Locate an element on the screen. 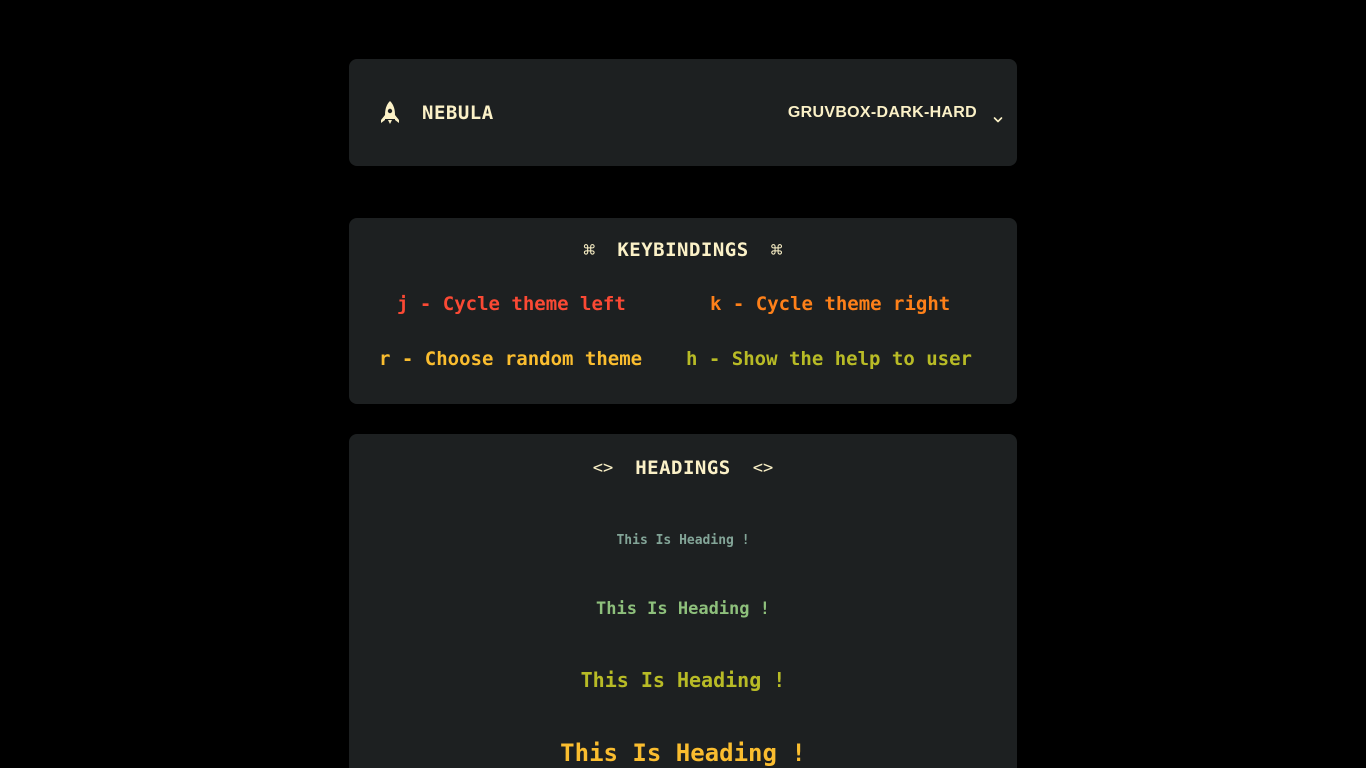 The image size is (1366, 768). heading-sample-4: This Is Heading ! is located at coordinates (683, 753).